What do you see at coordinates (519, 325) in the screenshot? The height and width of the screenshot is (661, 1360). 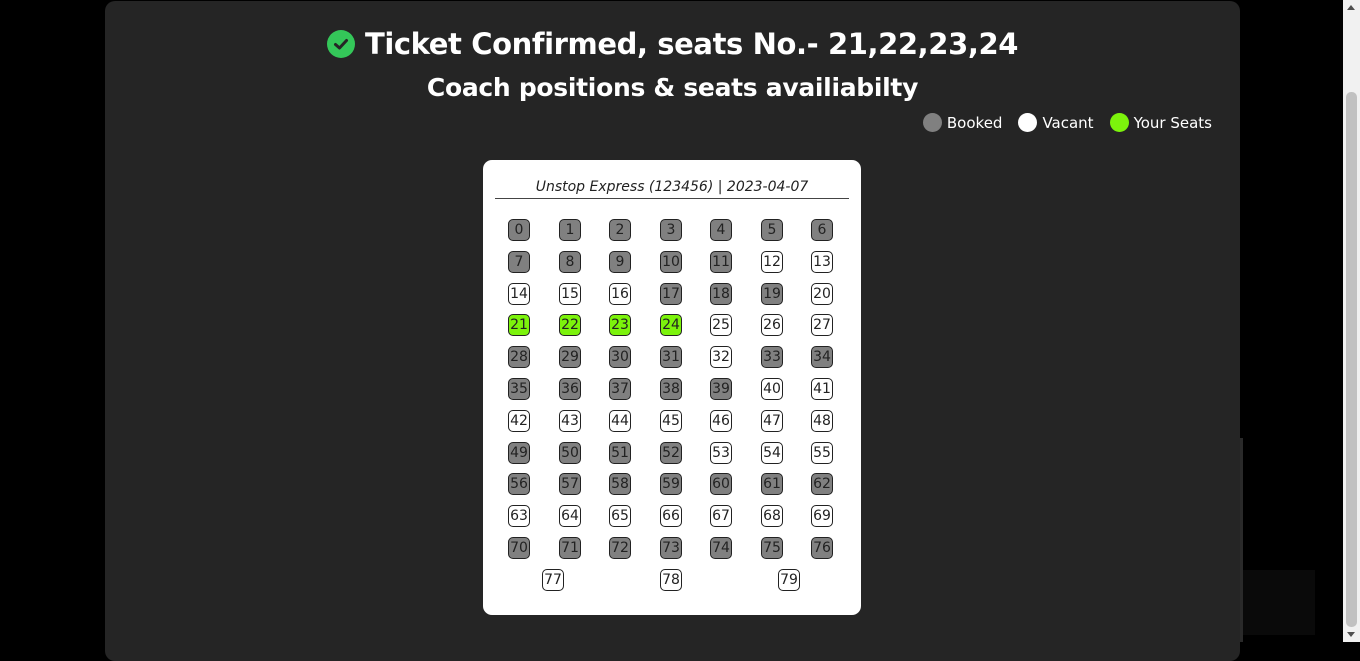 I see `seat-21: 21` at bounding box center [519, 325].